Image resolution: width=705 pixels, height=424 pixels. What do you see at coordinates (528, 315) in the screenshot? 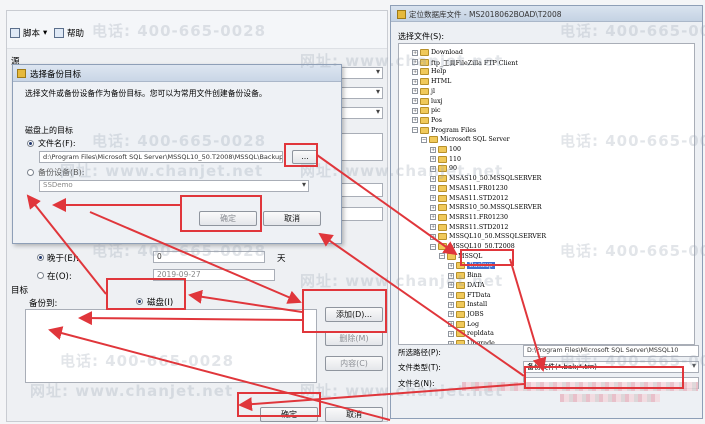
I see `arrow-backup-folder-to-file-type` at bounding box center [528, 315].